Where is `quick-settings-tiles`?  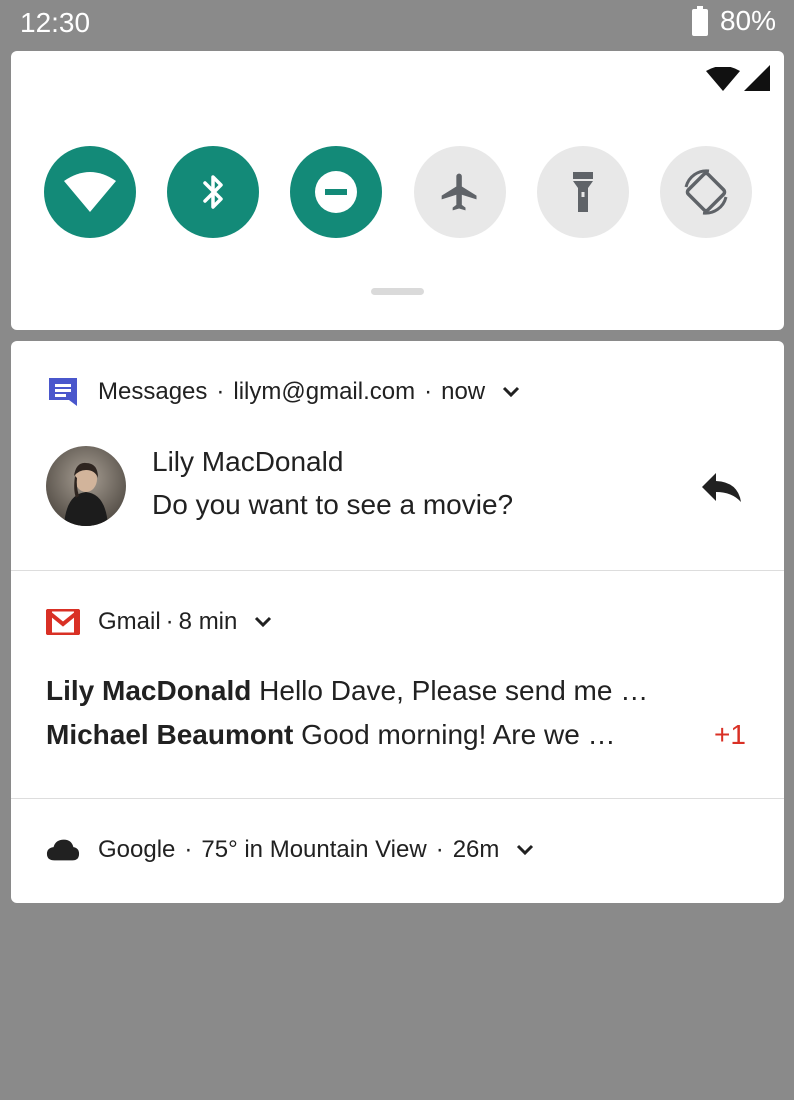
quick-settings-tiles is located at coordinates (398, 192).